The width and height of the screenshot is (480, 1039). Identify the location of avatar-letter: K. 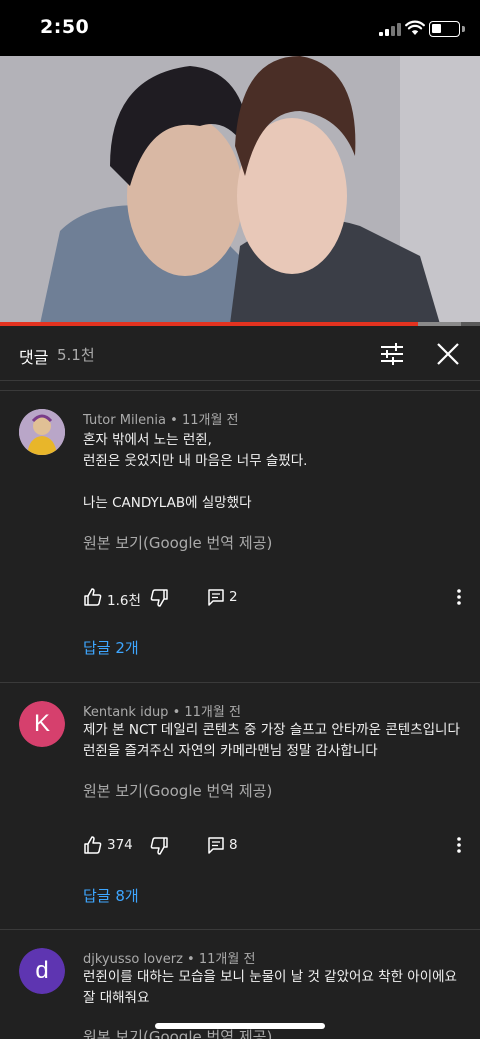
(42, 724).